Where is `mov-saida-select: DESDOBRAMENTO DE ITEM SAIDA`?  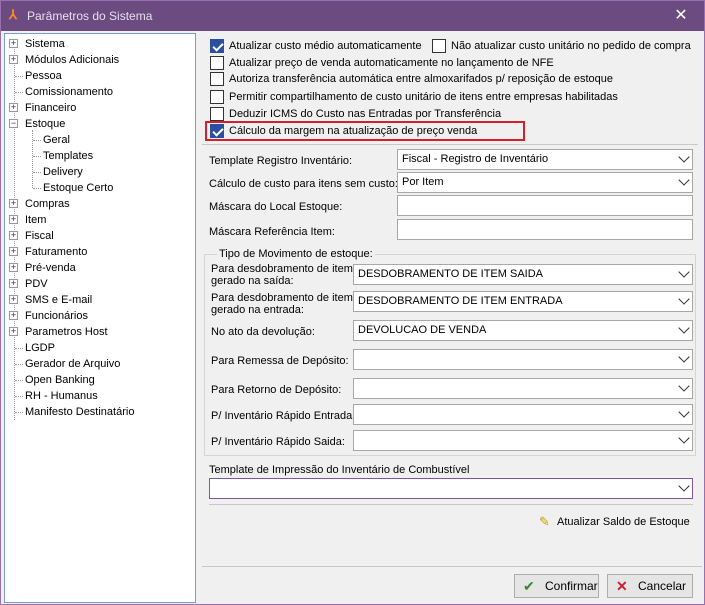
mov-saida-select: DESDOBRAMENTO DE ITEM SAIDA is located at coordinates (523, 274).